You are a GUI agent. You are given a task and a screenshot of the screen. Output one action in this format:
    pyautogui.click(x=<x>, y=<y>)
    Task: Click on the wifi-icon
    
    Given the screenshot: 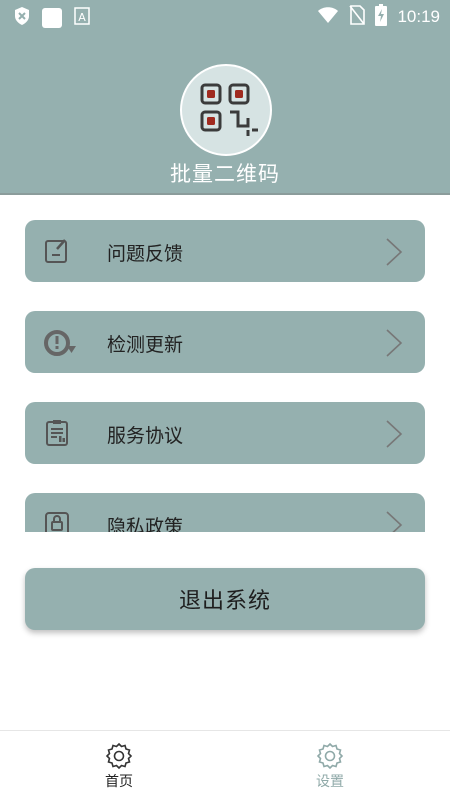 What is the action you would take?
    pyautogui.click(x=328, y=17)
    